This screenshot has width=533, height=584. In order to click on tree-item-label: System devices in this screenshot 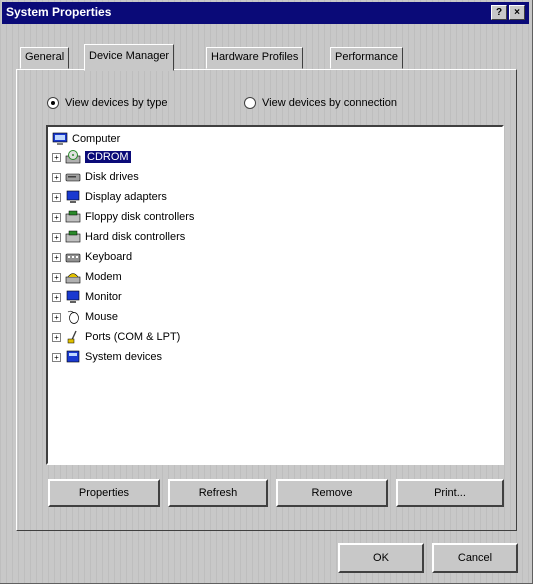, I will do `click(124, 357)`.